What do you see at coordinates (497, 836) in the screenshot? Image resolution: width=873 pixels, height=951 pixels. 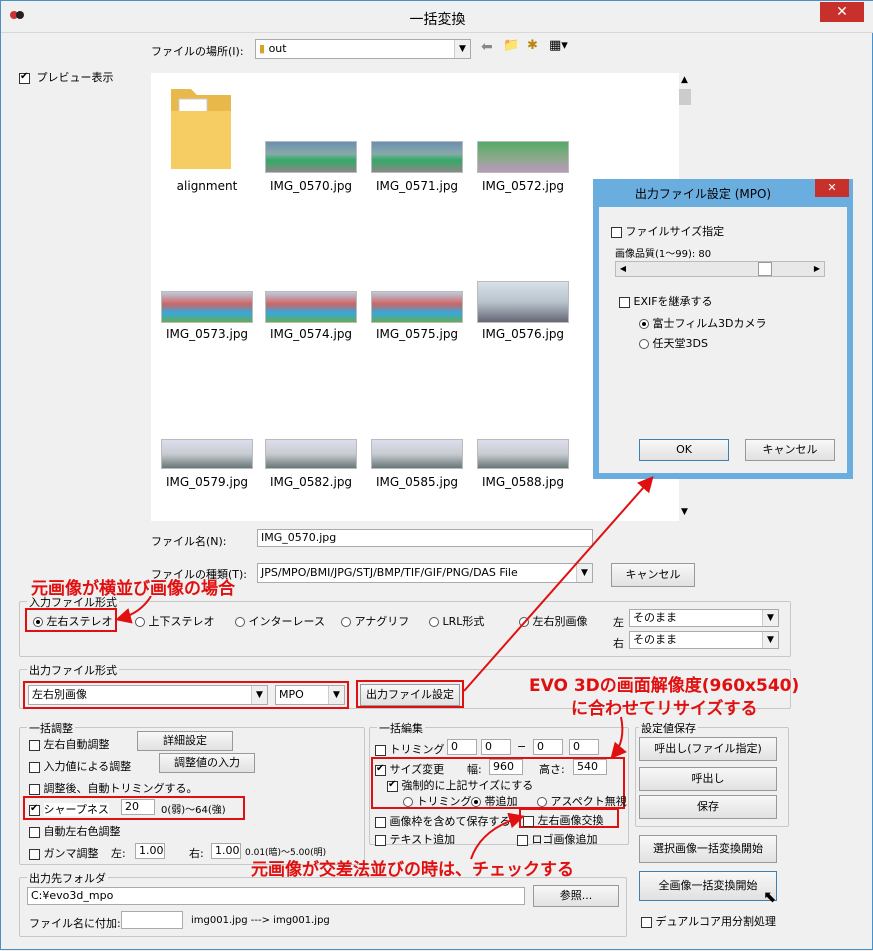 I see `arrow-to-swap` at bounding box center [497, 836].